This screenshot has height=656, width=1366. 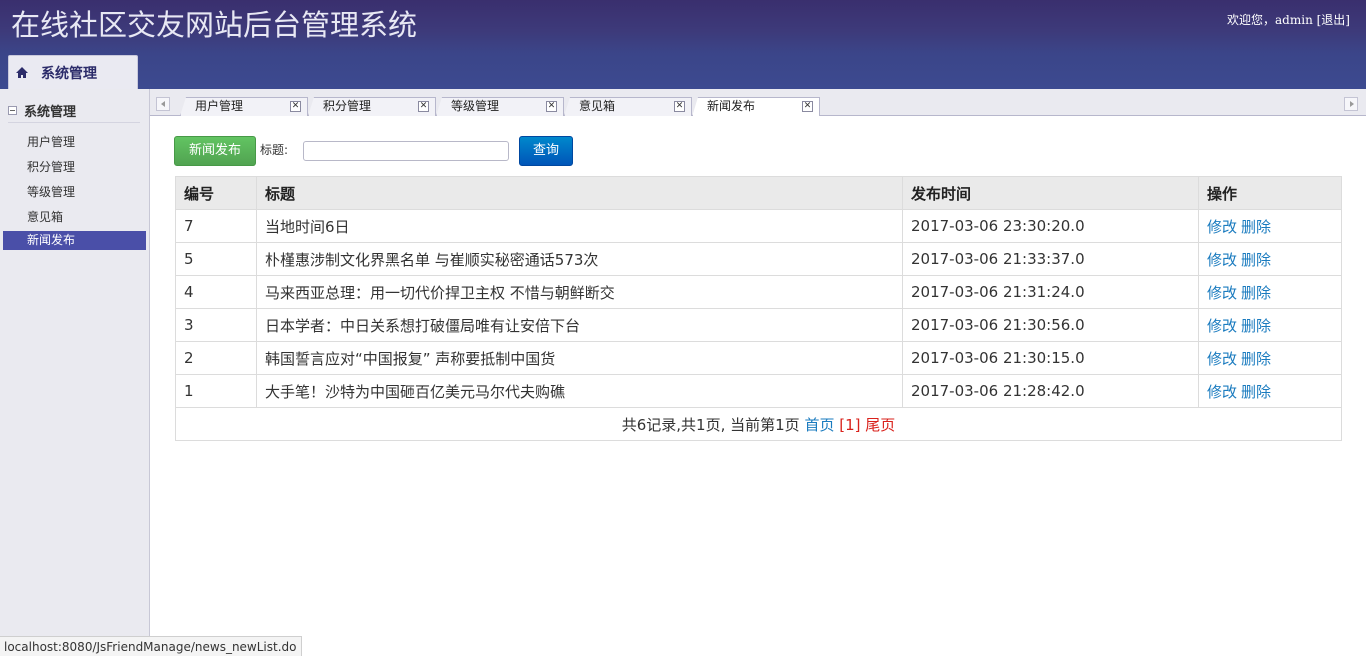 I want to click on cell-id: 1, so click(x=216, y=391).